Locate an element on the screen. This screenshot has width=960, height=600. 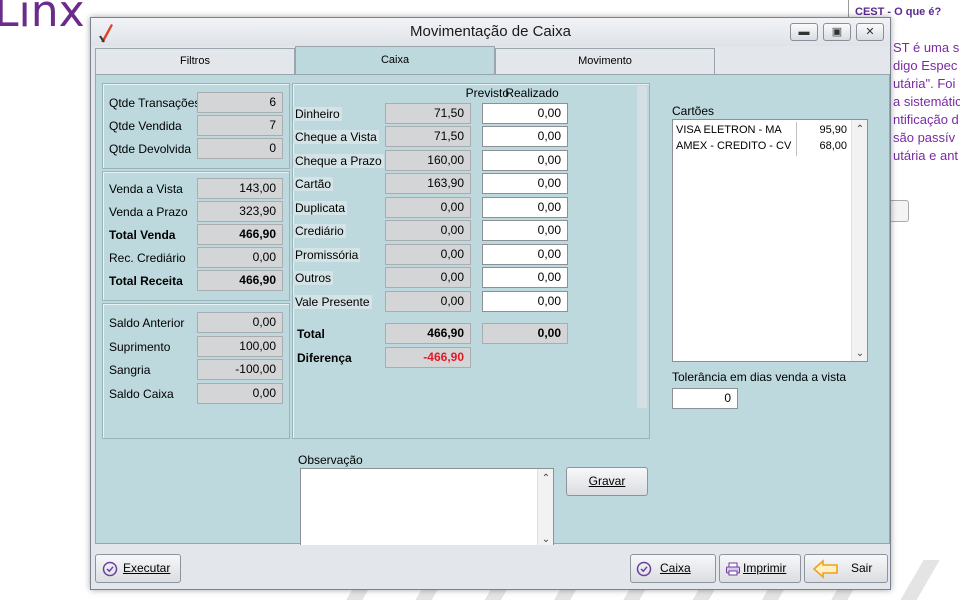
col-realizado-header: Realizado is located at coordinates (532, 93).